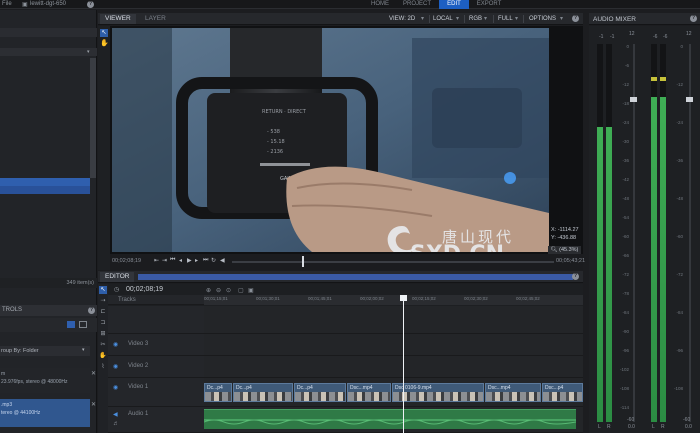 The image size is (700, 433). I want to click on loop-icon: ↻, so click(213, 260).